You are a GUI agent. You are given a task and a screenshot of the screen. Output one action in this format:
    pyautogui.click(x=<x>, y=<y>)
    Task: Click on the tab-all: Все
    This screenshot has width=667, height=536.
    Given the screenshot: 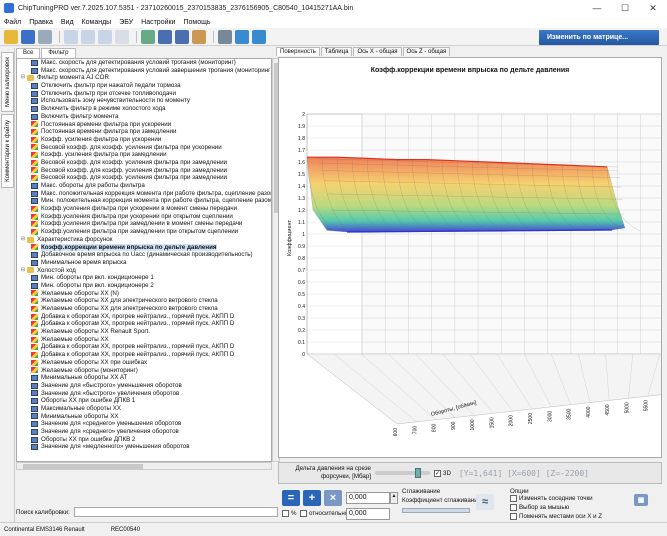 What is the action you would take?
    pyautogui.click(x=28, y=53)
    